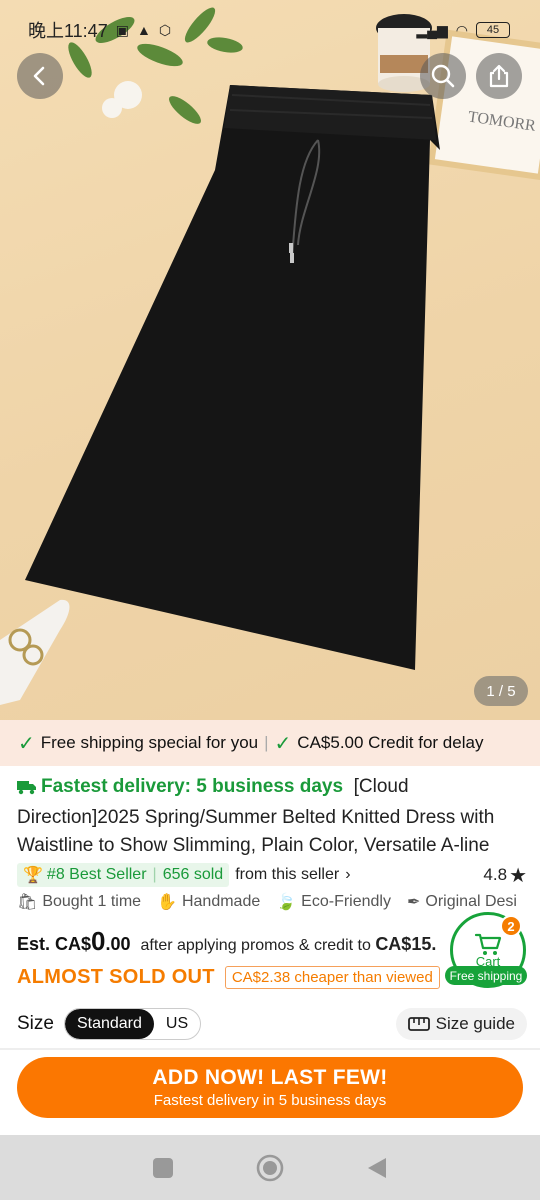 The image size is (540, 1200). I want to click on rating: 4.8 ★, so click(505, 875).